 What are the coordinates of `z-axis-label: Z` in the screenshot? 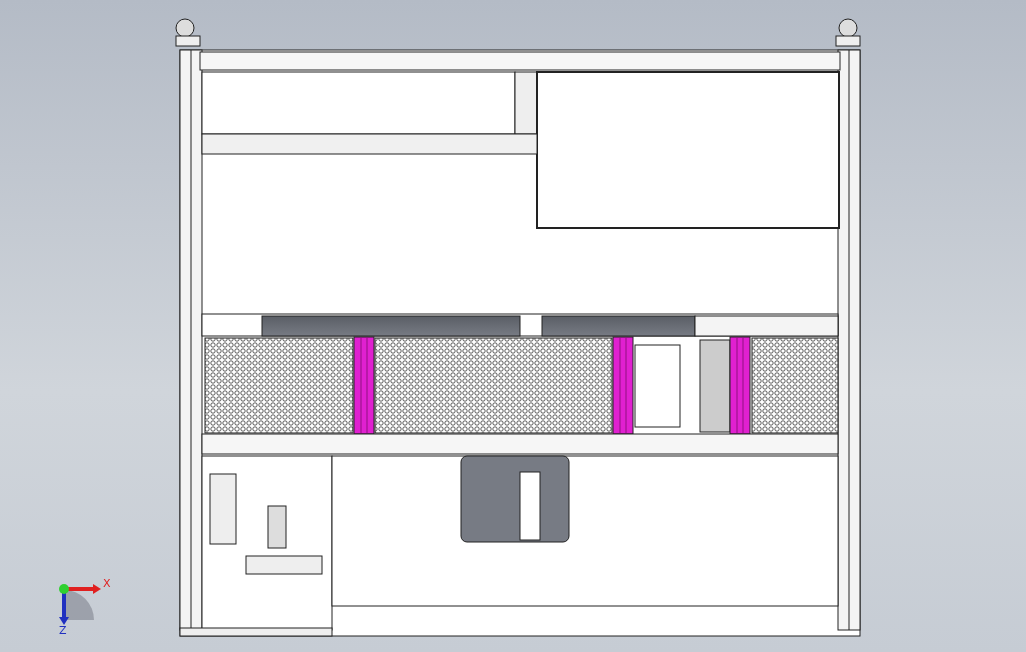 It's located at (63, 630).